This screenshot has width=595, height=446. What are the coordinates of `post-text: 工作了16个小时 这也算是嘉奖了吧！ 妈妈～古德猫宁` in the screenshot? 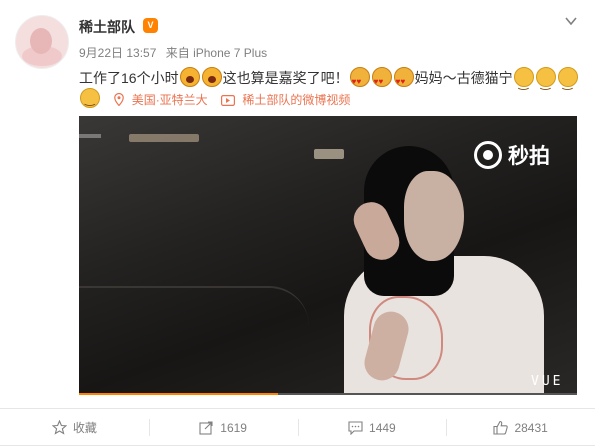 It's located at (329, 80).